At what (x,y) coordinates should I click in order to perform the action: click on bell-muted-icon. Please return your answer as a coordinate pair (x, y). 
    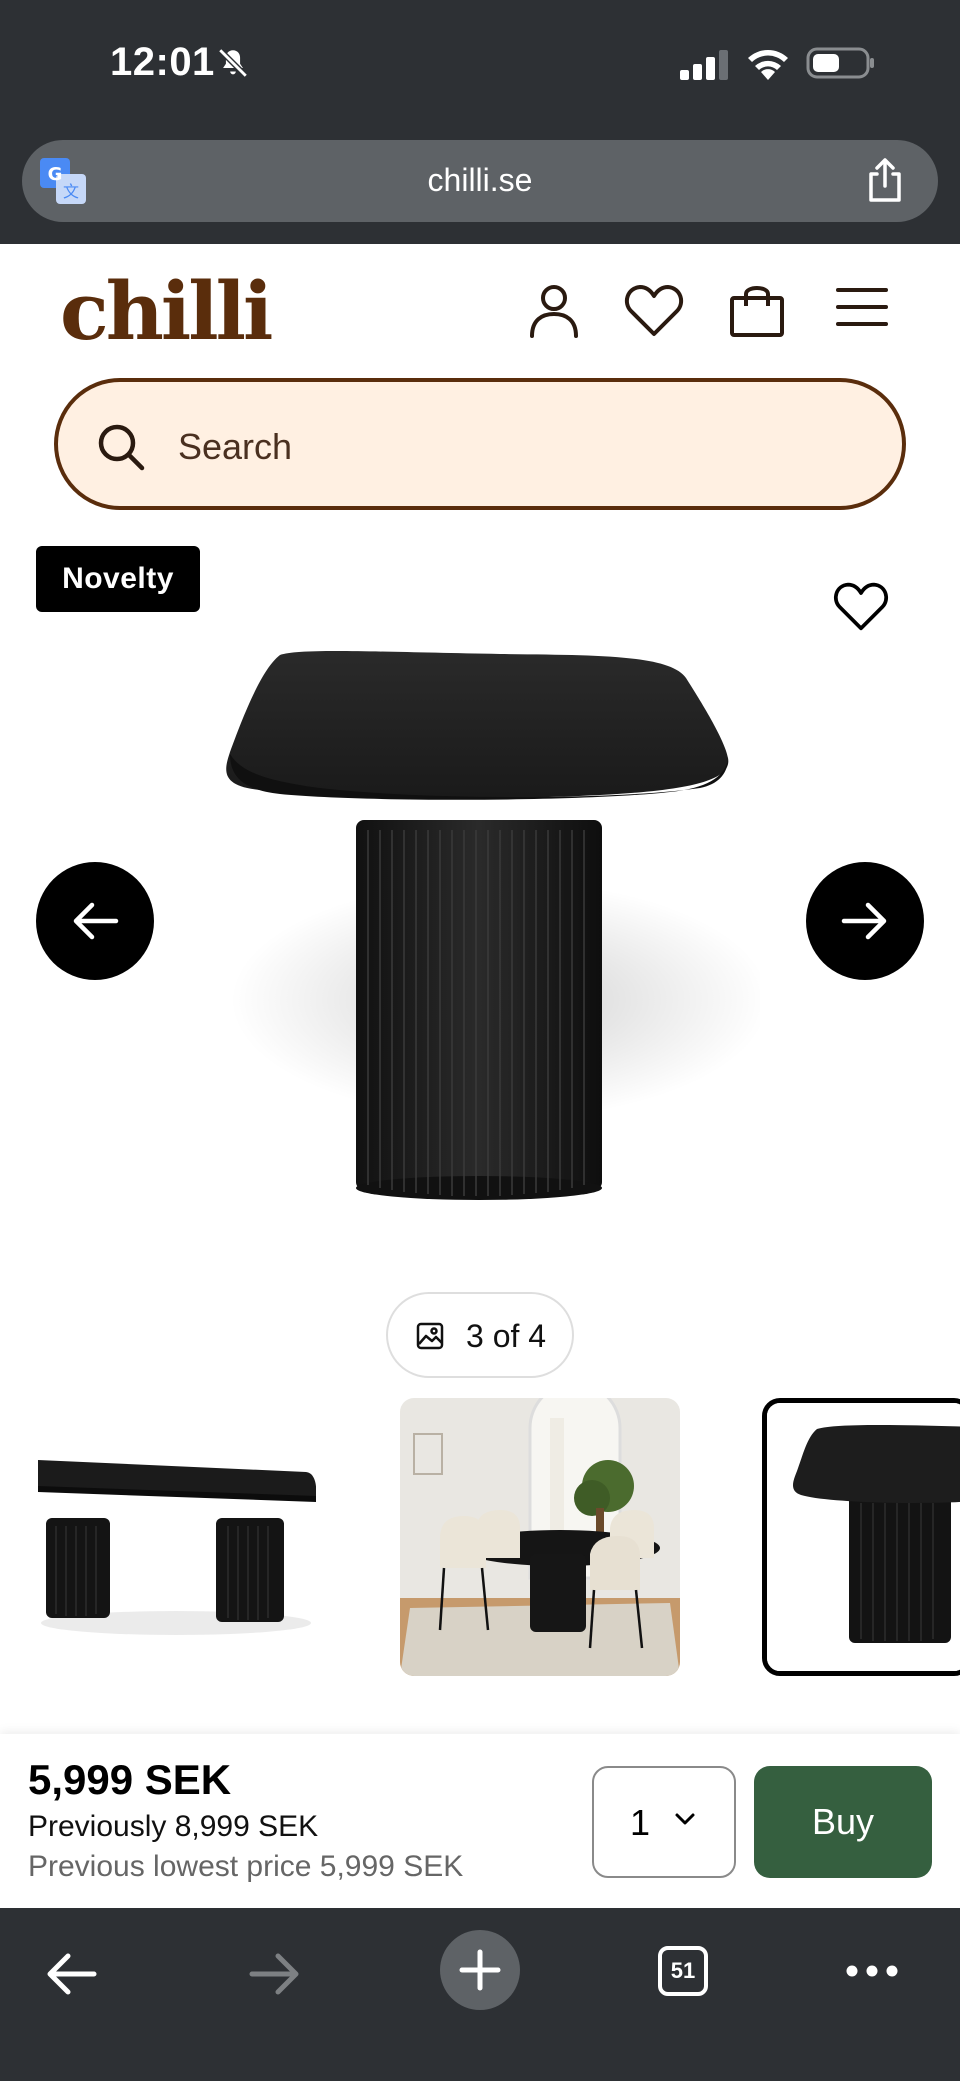
    Looking at the image, I should click on (233, 63).